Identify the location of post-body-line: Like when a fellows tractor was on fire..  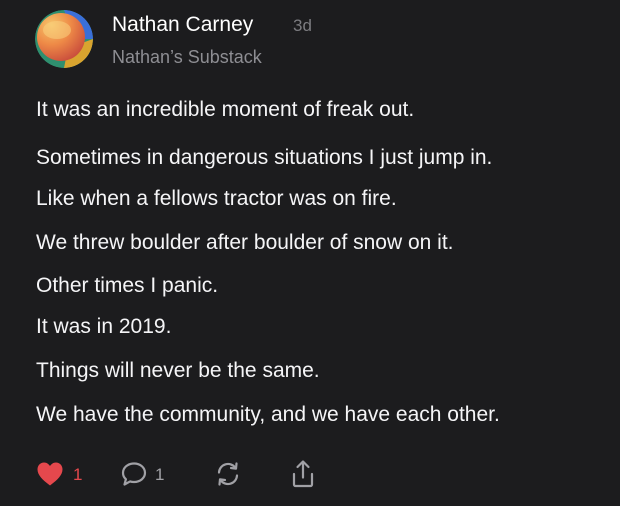
(216, 198).